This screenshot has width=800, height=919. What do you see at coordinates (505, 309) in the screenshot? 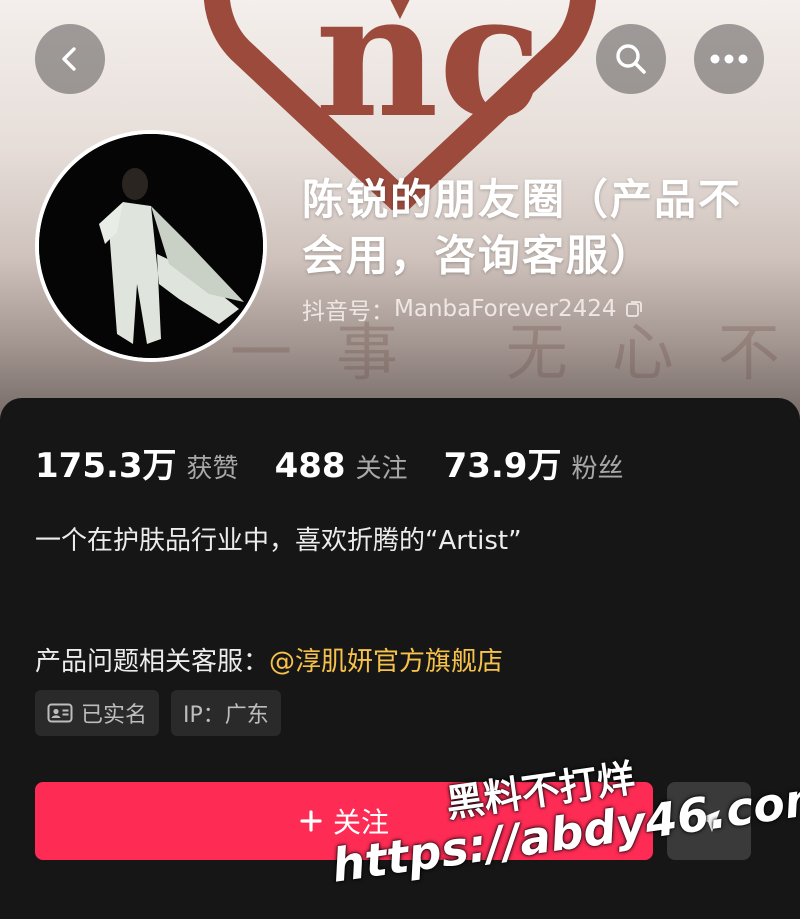
I see `douyin-id-value: ManbaForever2424` at bounding box center [505, 309].